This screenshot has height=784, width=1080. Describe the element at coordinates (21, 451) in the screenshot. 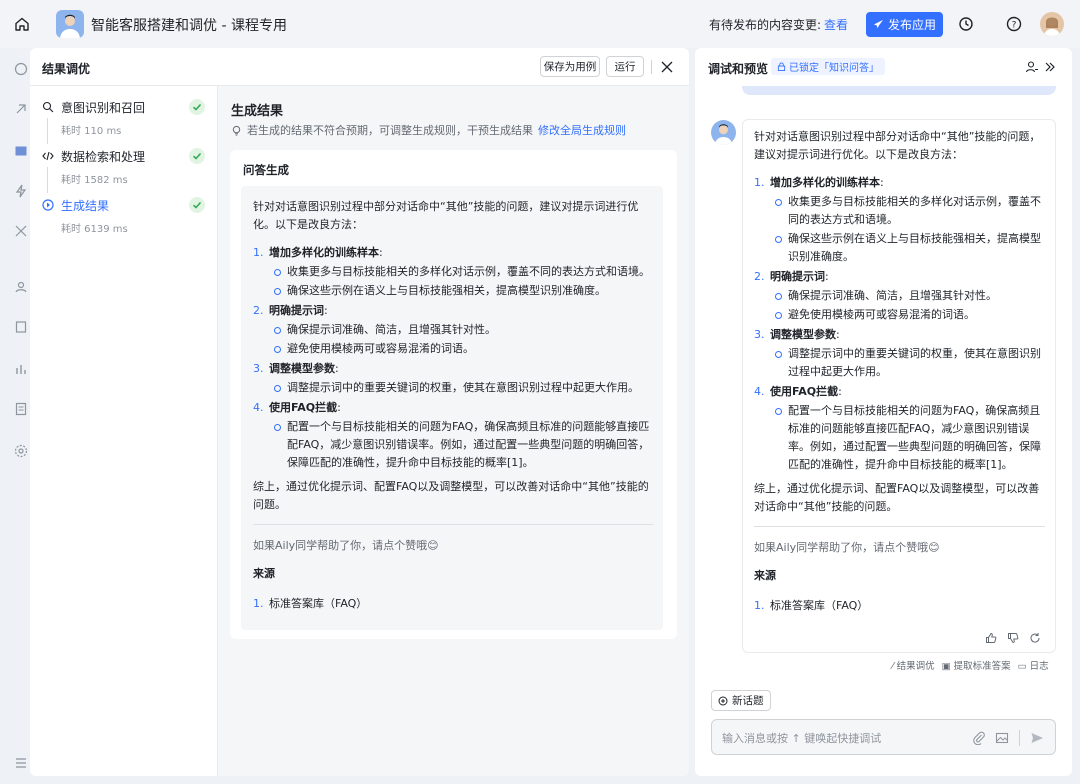

I see `settings-icon` at that location.